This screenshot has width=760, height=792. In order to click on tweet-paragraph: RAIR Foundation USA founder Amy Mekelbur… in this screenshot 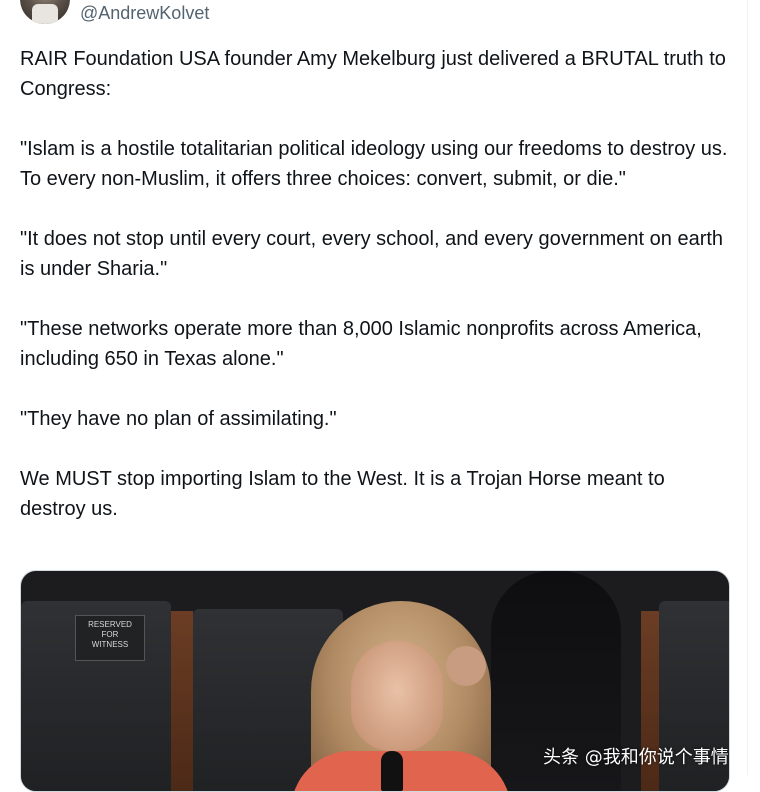, I will do `click(373, 74)`.